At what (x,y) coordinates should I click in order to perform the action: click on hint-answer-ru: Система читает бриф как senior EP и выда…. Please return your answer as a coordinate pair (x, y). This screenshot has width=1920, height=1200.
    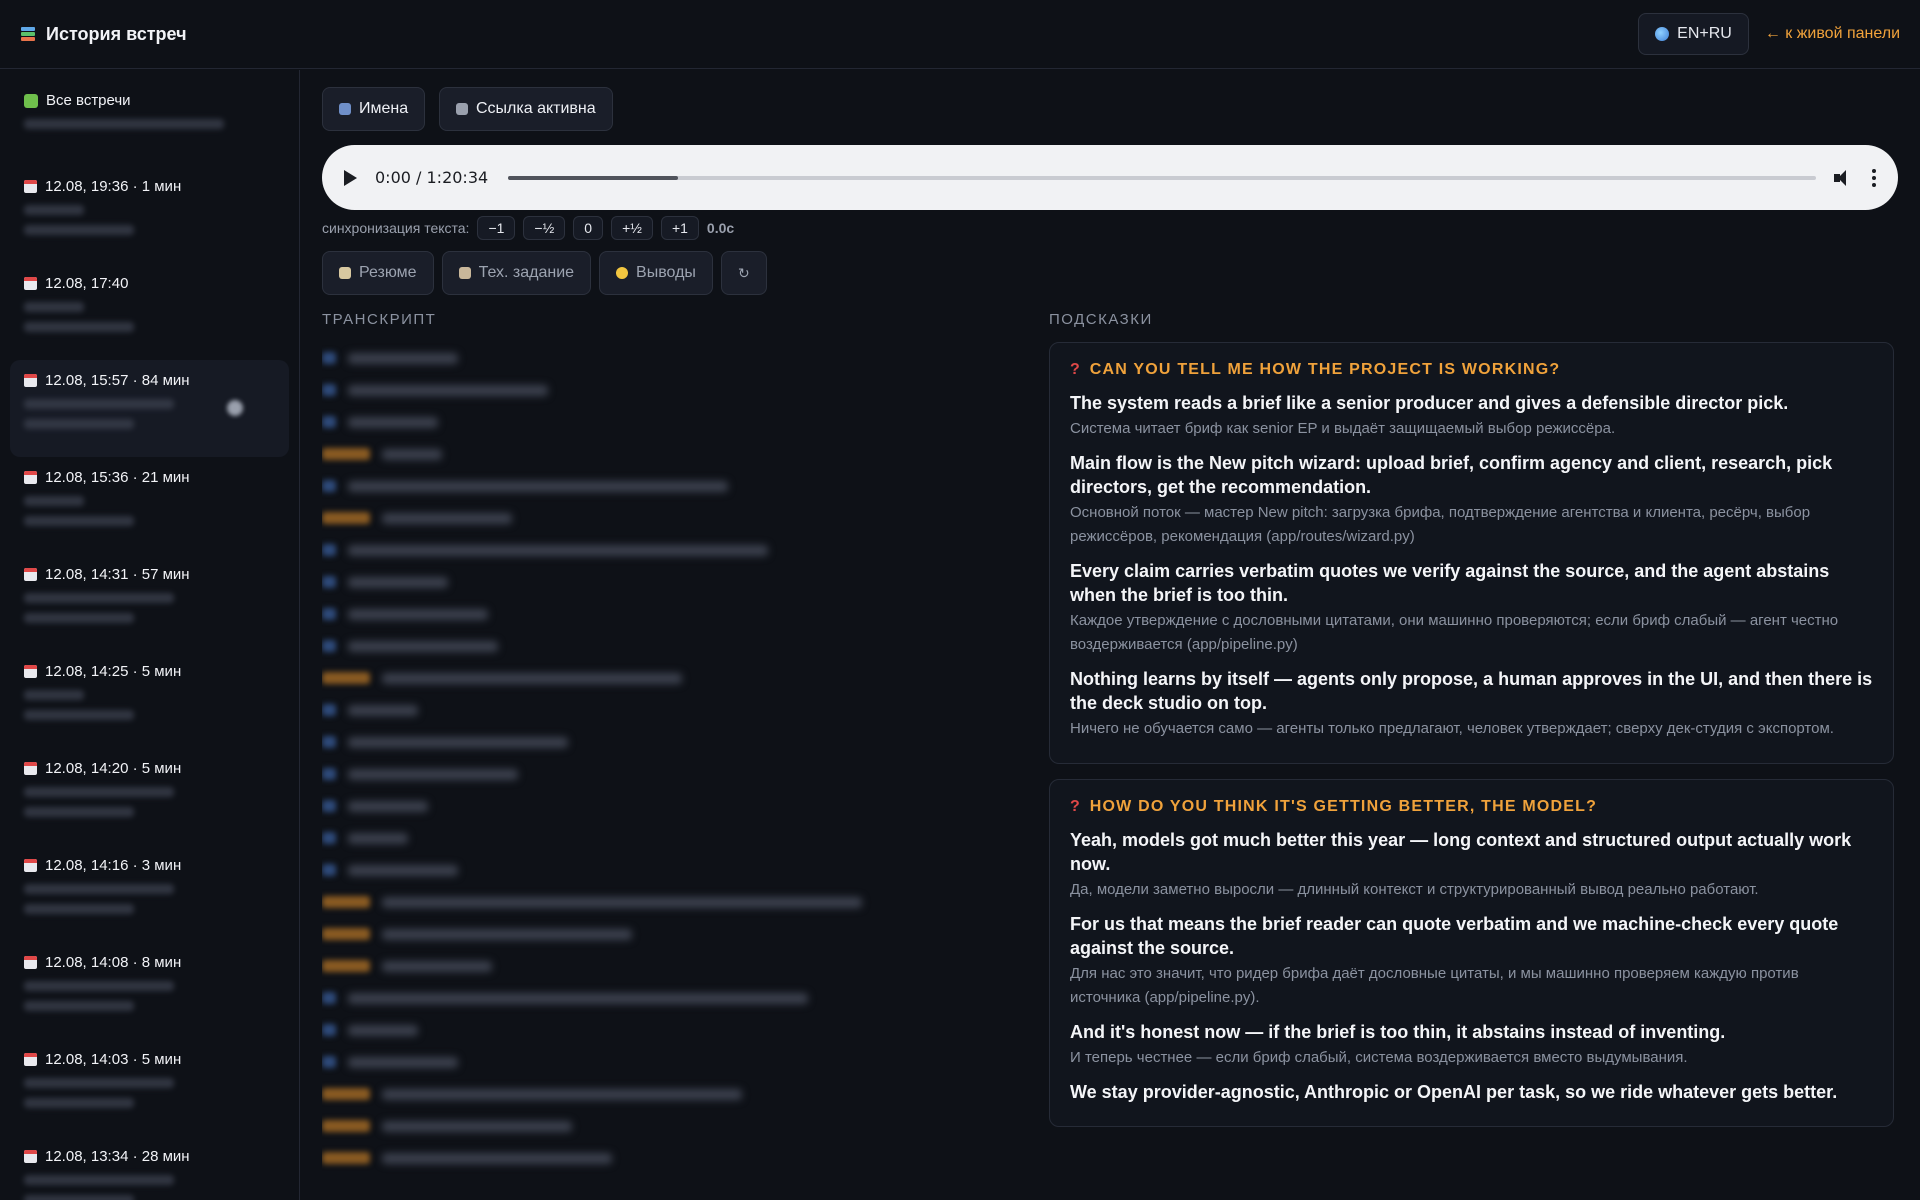
    Looking at the image, I should click on (1343, 428).